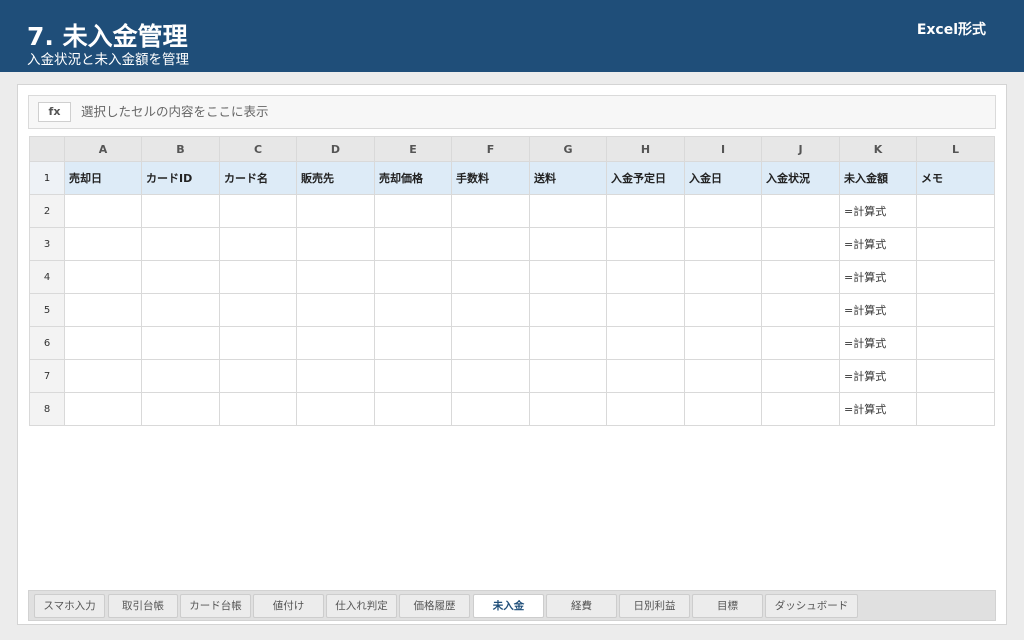 This screenshot has width=1024, height=640. Describe the element at coordinates (47, 244) in the screenshot. I see `row-number: 3` at that location.